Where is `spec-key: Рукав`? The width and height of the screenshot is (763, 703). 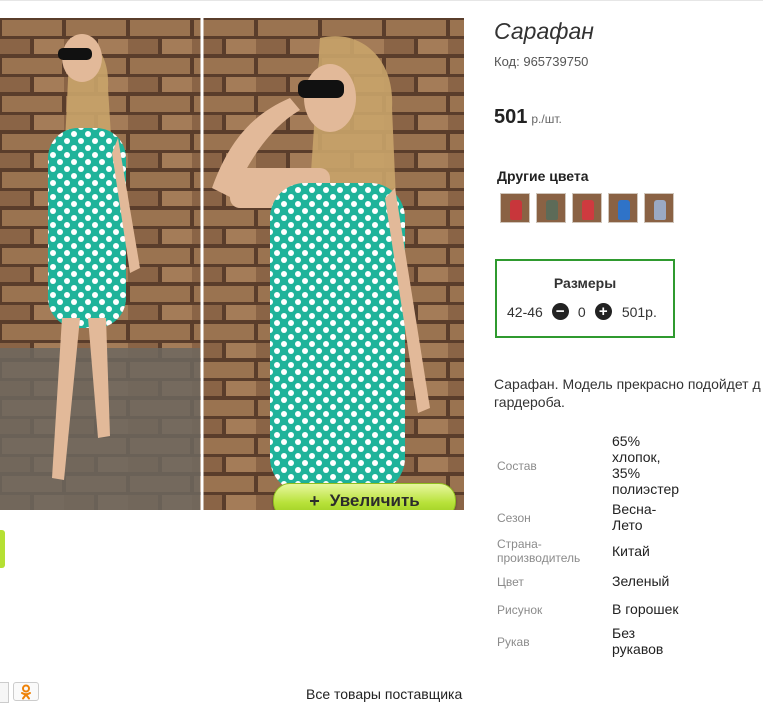
spec-key: Рукав is located at coordinates (513, 642).